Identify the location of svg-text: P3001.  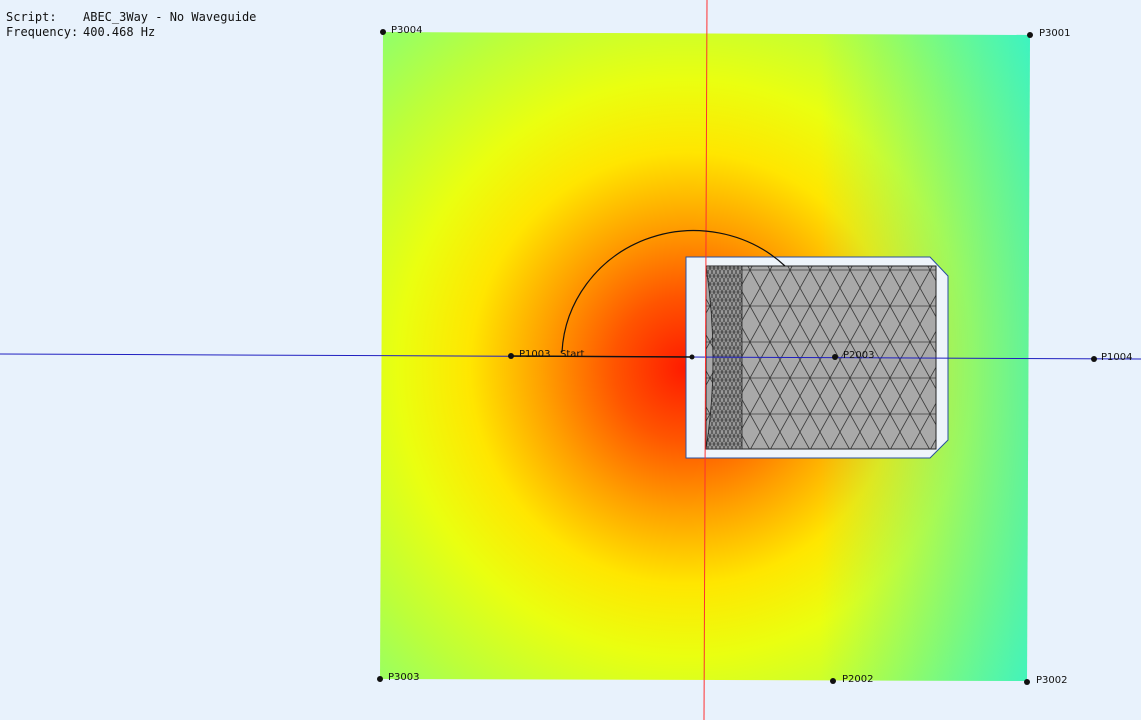
(1054, 33).